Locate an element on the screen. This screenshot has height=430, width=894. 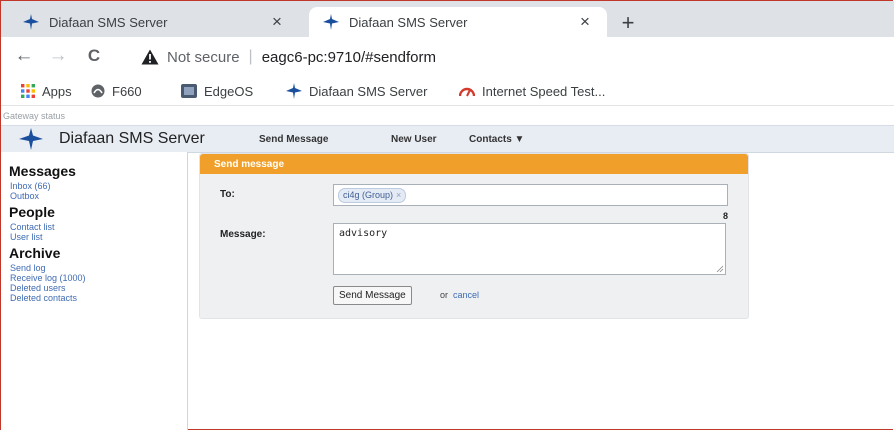
bookmark-label: Diafaan SMS Server is located at coordinates (368, 91).